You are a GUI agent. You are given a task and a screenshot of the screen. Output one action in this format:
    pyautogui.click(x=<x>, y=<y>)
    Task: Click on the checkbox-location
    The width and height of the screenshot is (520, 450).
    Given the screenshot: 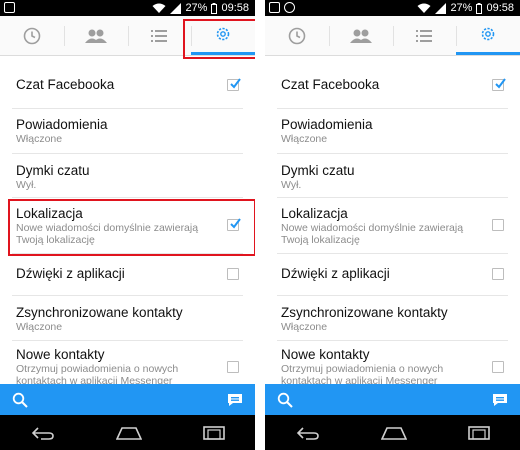 What is the action you would take?
    pyautogui.click(x=498, y=225)
    